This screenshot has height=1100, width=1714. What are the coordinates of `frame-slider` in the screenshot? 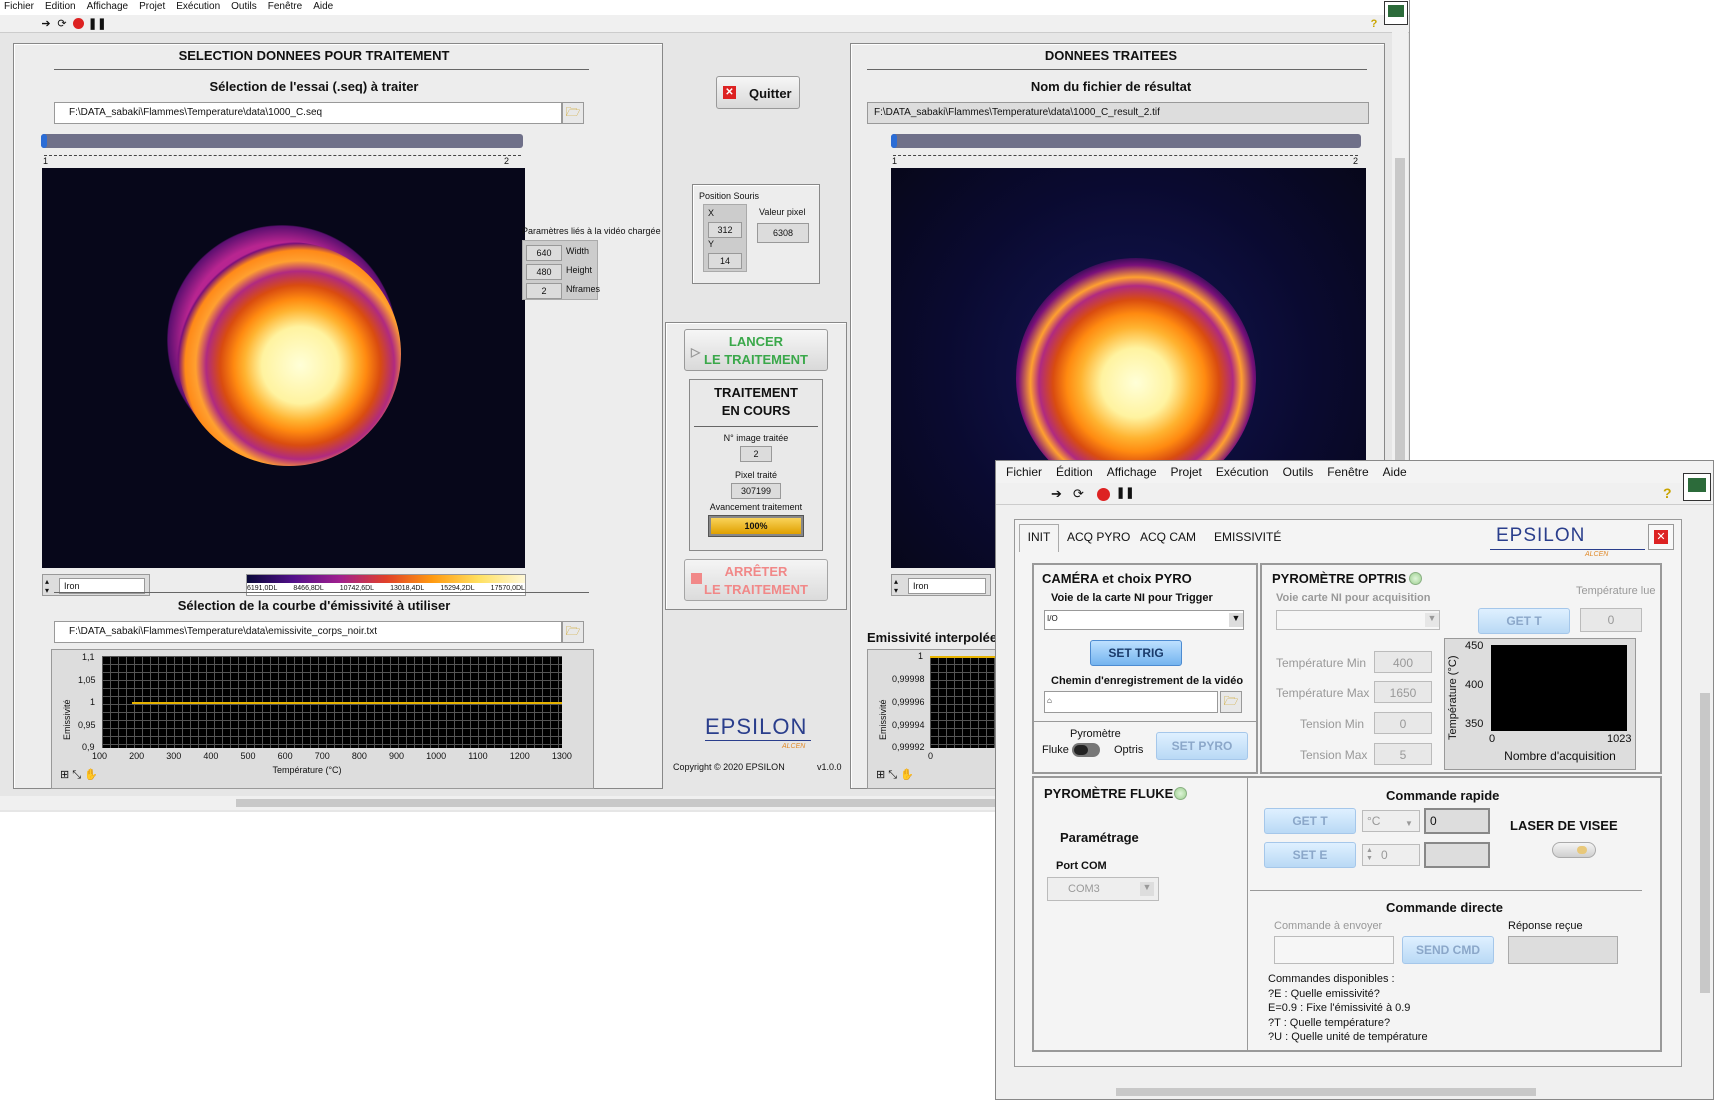 It's located at (282, 141).